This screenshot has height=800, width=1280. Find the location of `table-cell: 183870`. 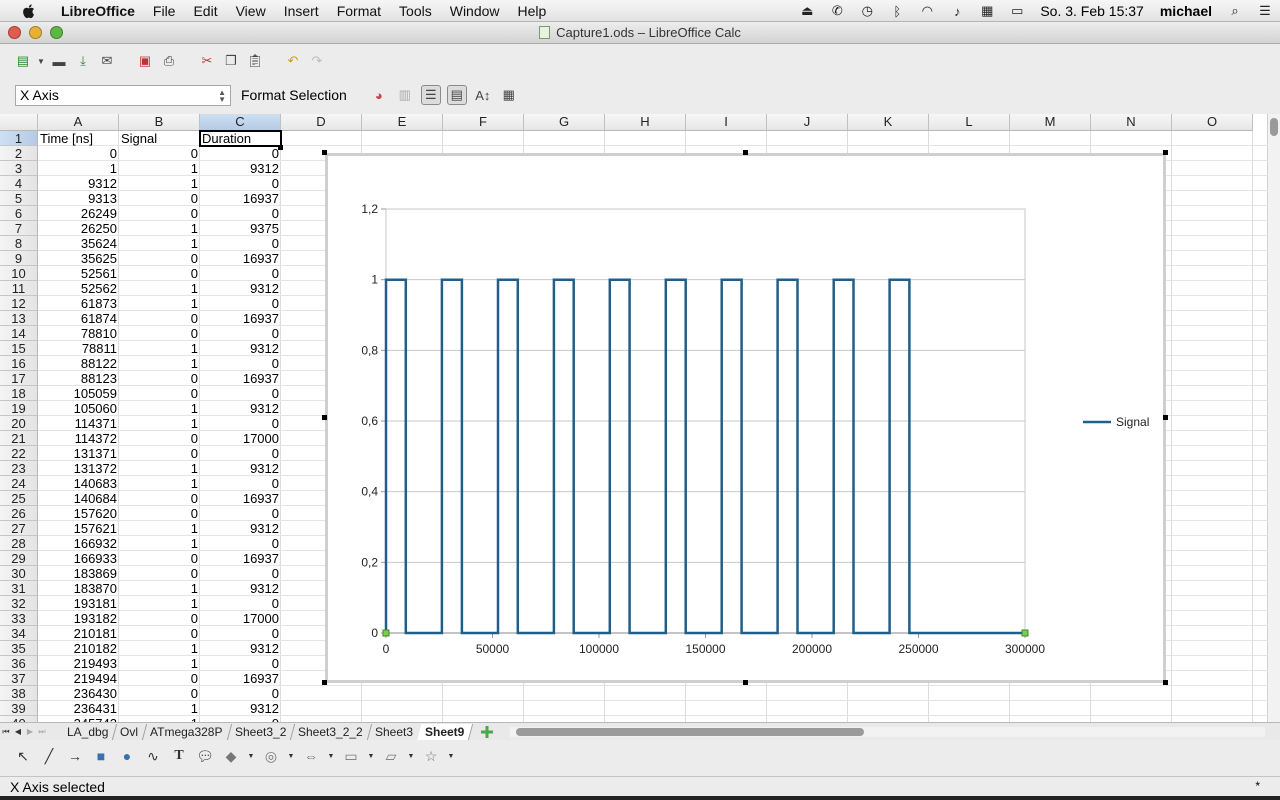

table-cell: 183870 is located at coordinates (78, 588).